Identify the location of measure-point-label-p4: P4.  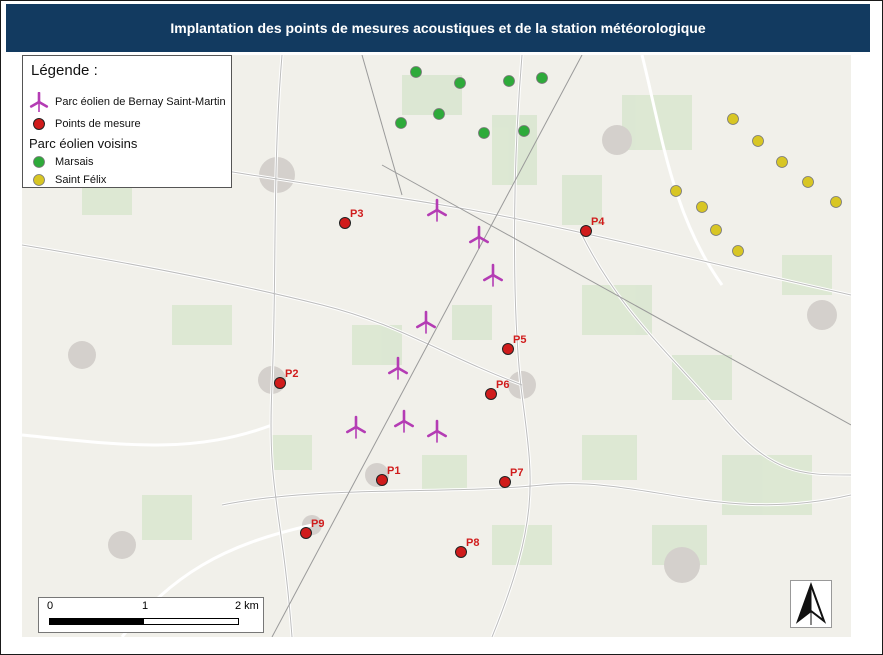
(598, 222).